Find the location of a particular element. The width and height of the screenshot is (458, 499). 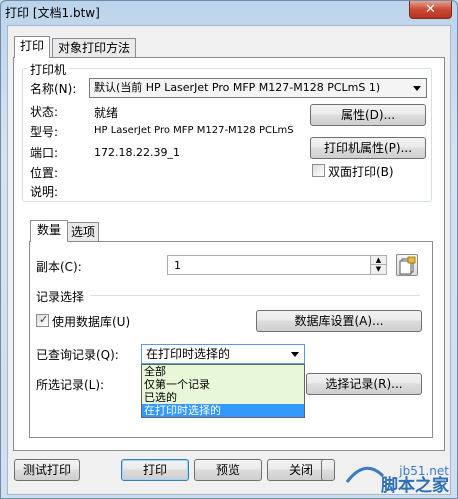

model-value: HP LaserJet Pro MFP M127-M128 PCLmS is located at coordinates (194, 130).